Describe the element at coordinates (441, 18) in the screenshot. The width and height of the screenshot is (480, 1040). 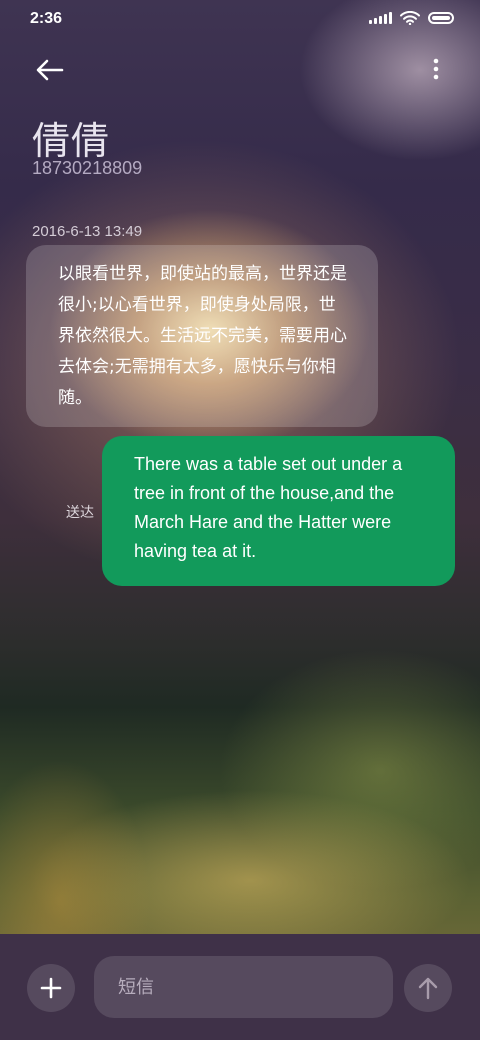
I see `battery-icon` at that location.